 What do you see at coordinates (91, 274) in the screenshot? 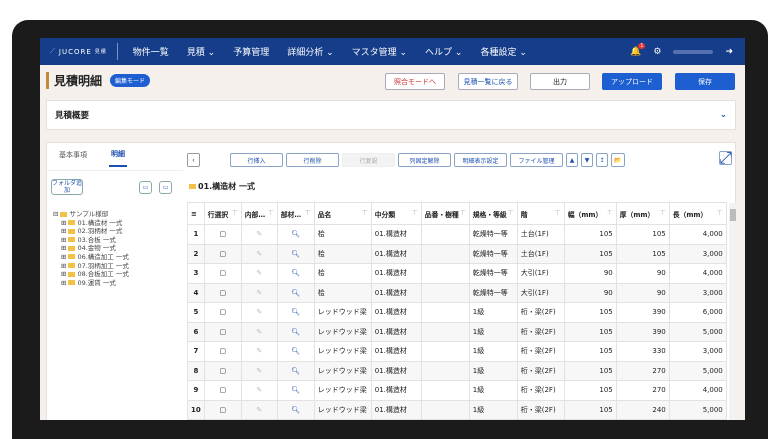
I see `tree-folder: ⊞ 08.合板加工 一式` at bounding box center [91, 274].